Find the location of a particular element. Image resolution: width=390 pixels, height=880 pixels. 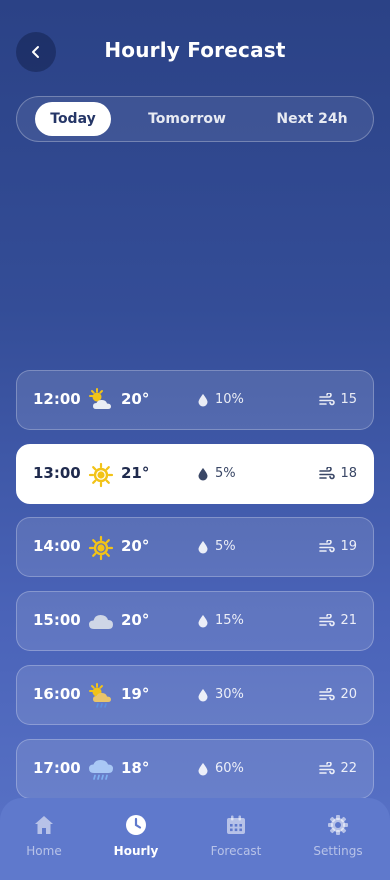

precipitation: 15% is located at coordinates (220, 620).